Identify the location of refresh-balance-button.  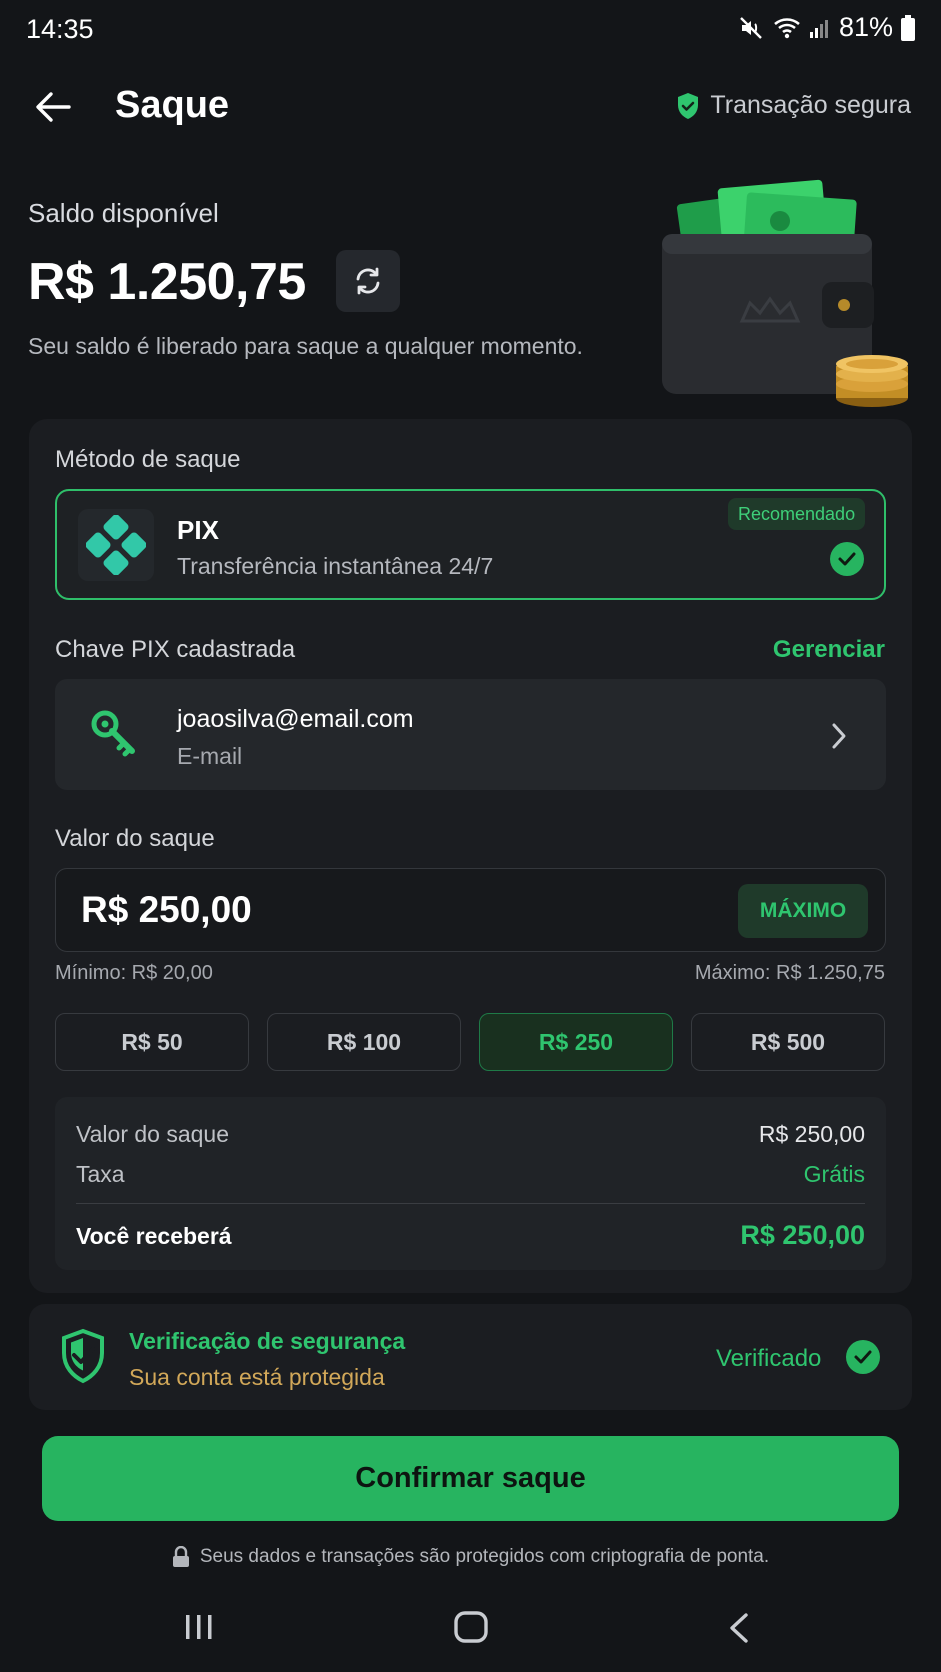
(368, 281).